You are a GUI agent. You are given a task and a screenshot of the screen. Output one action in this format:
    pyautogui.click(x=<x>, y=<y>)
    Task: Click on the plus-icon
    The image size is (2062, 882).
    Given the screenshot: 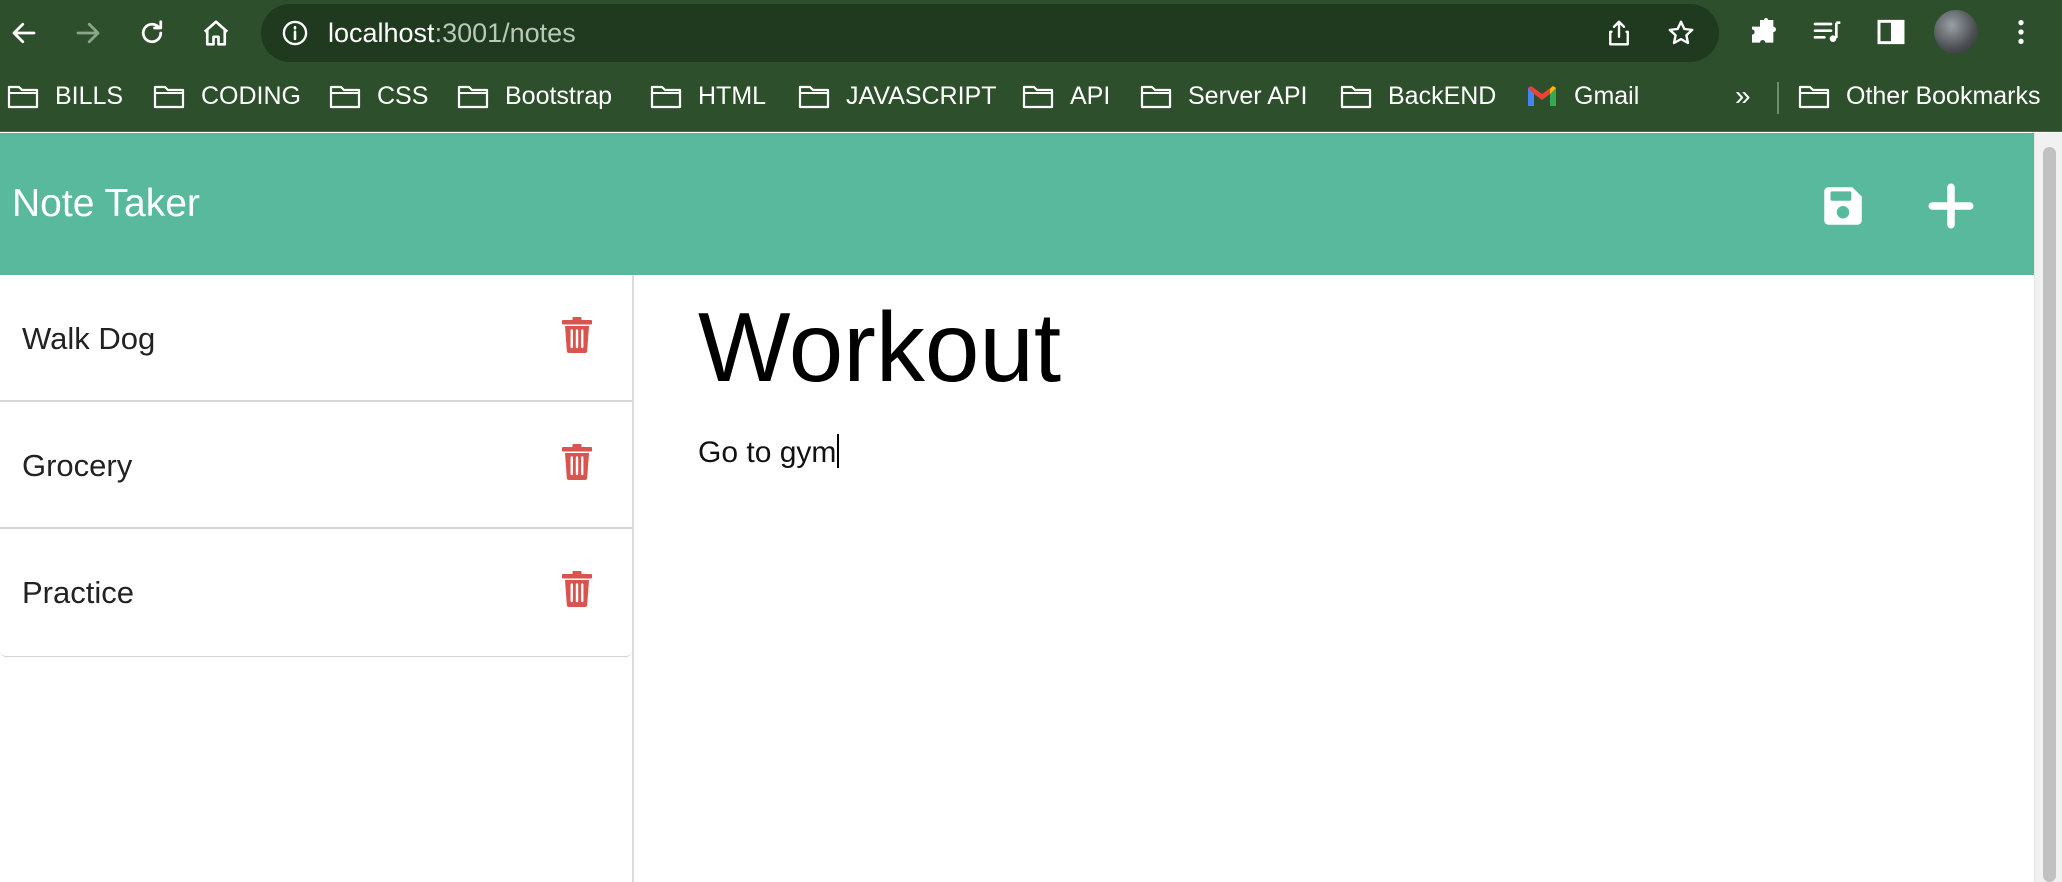 What is the action you would take?
    pyautogui.click(x=1951, y=206)
    